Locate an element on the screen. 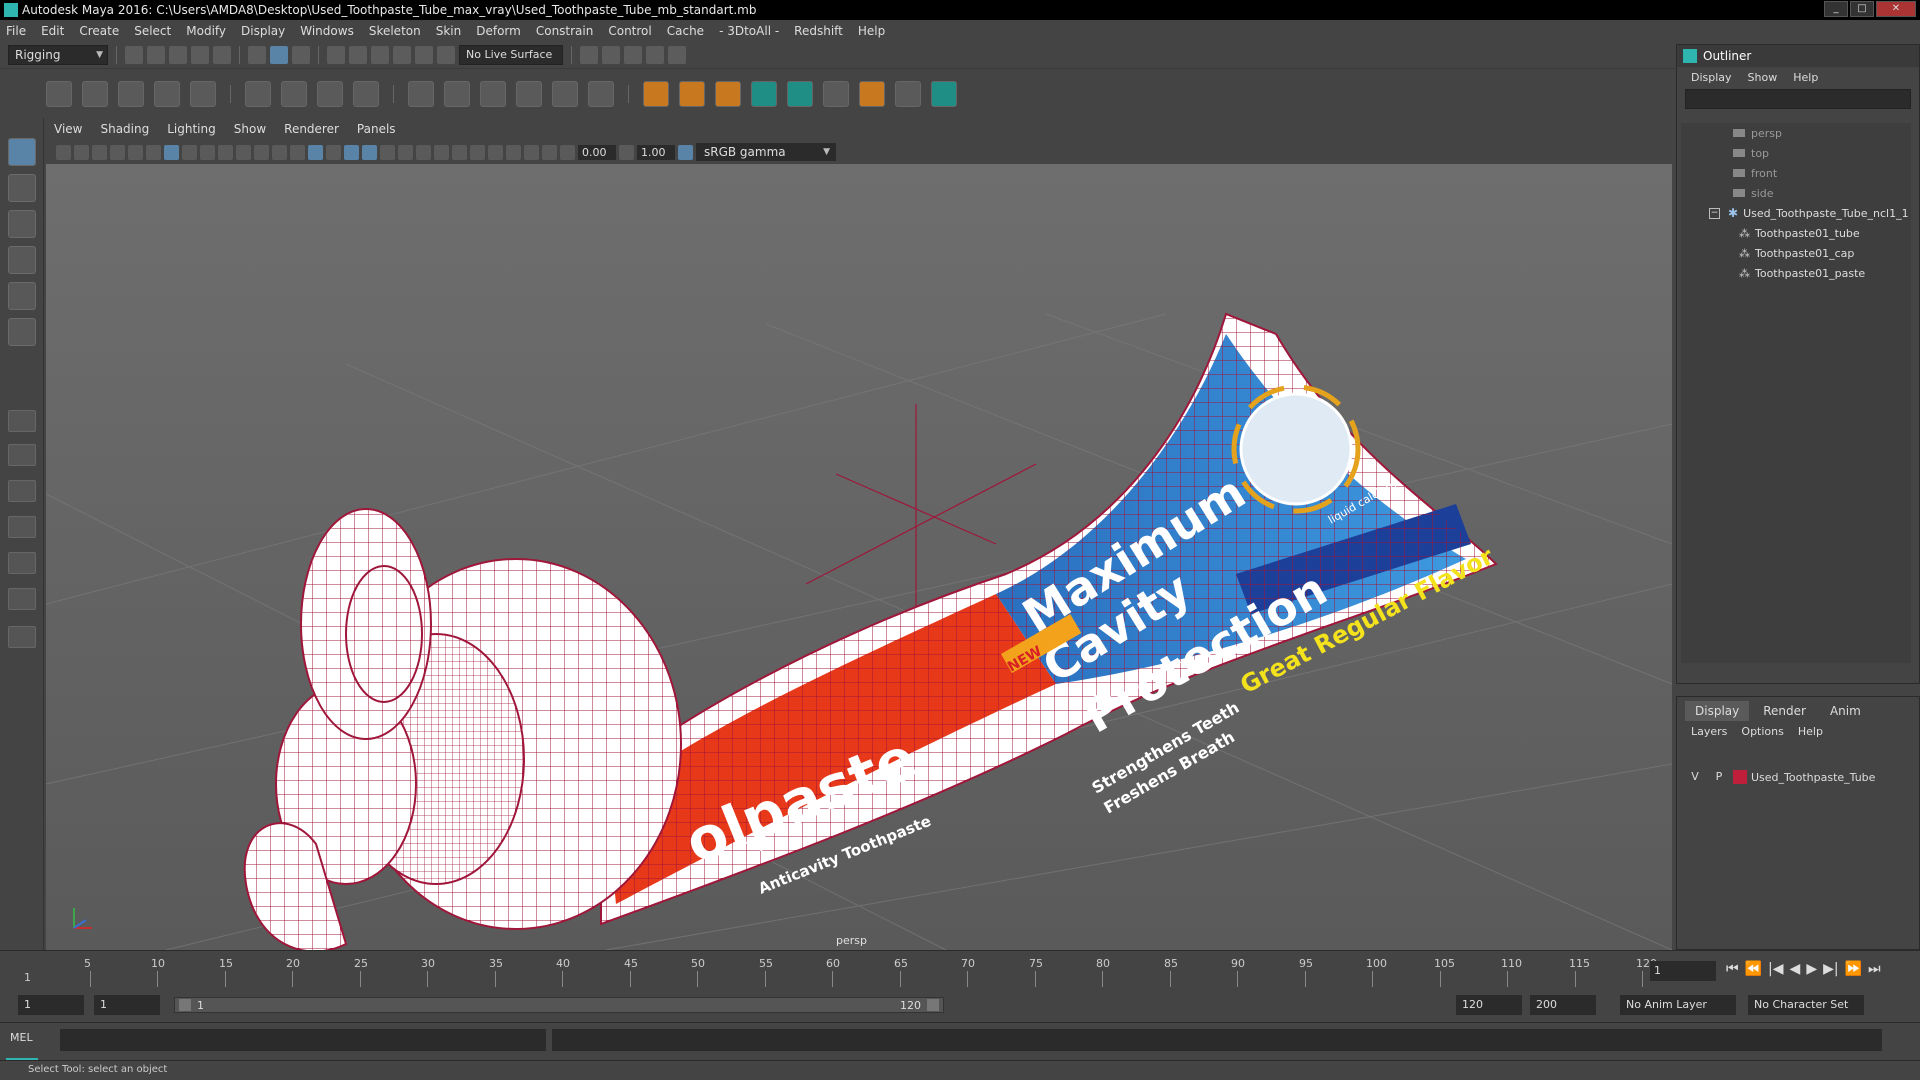 This screenshot has width=1920, height=1080. select-tool-icon is located at coordinates (22, 152).